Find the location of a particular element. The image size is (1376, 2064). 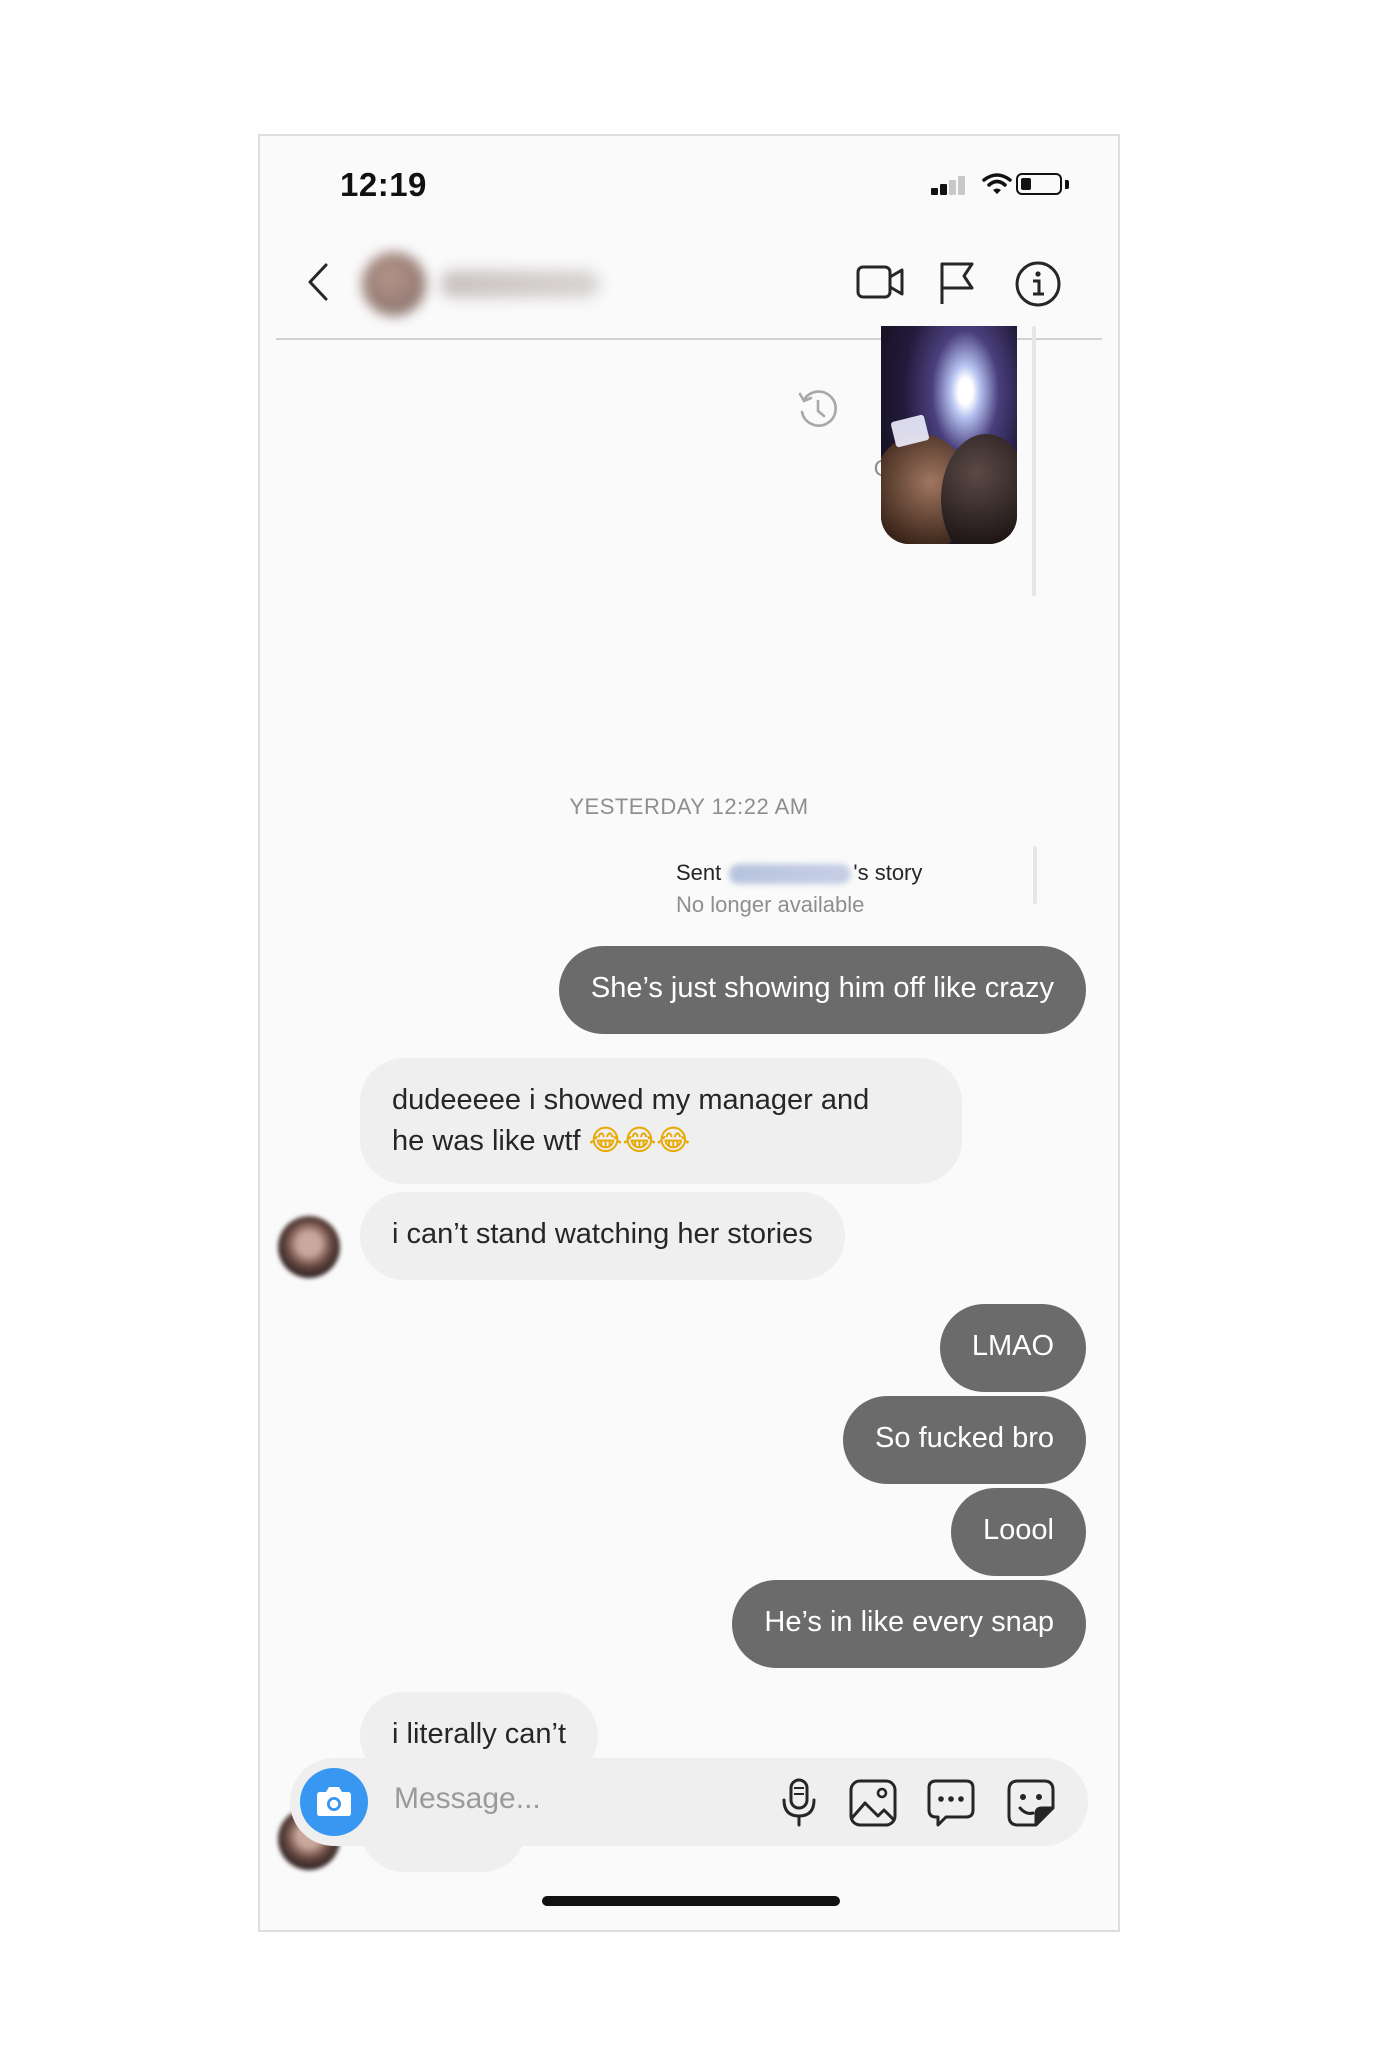

info-icon is located at coordinates (1038, 284).